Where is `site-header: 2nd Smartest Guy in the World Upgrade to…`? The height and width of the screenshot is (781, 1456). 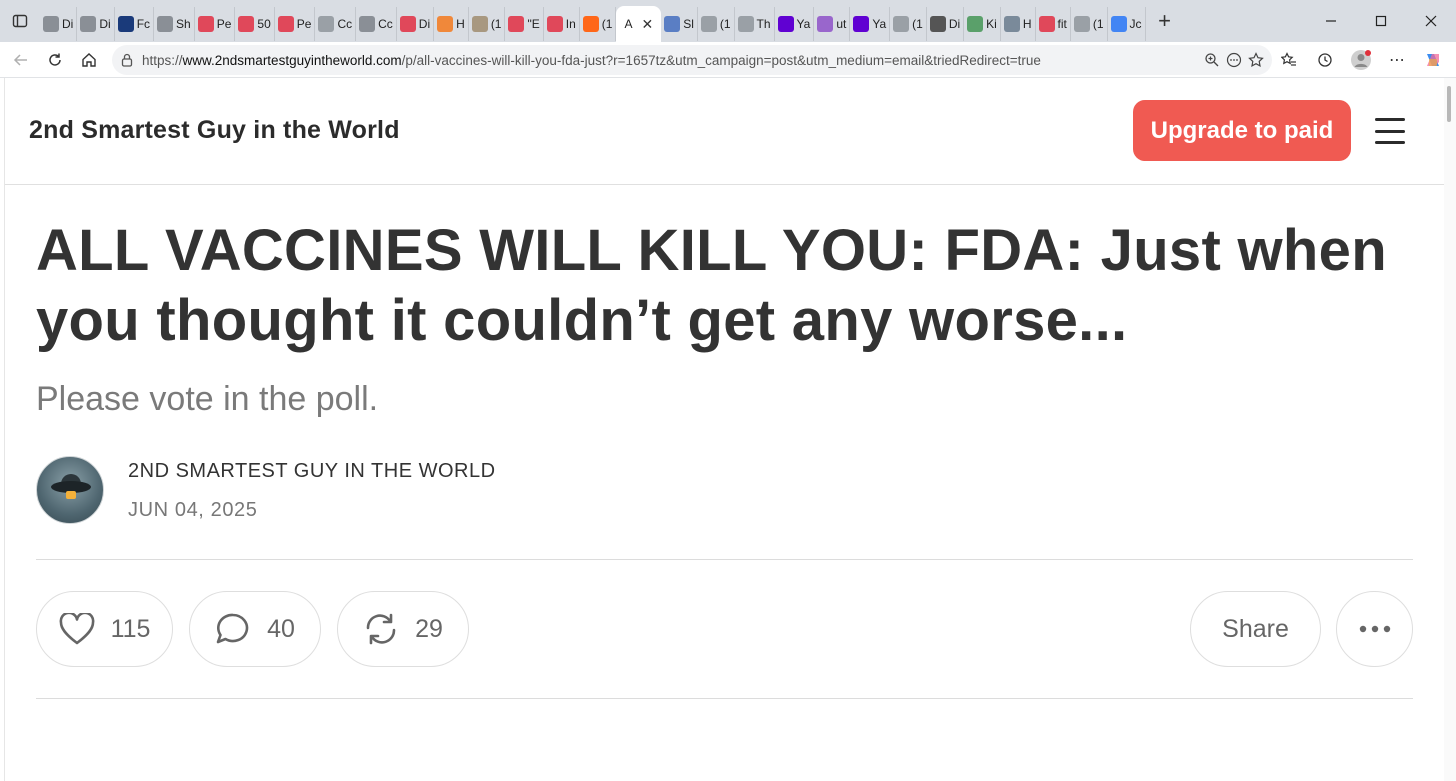 site-header: 2nd Smartest Guy in the World Upgrade to… is located at coordinates (725, 131).